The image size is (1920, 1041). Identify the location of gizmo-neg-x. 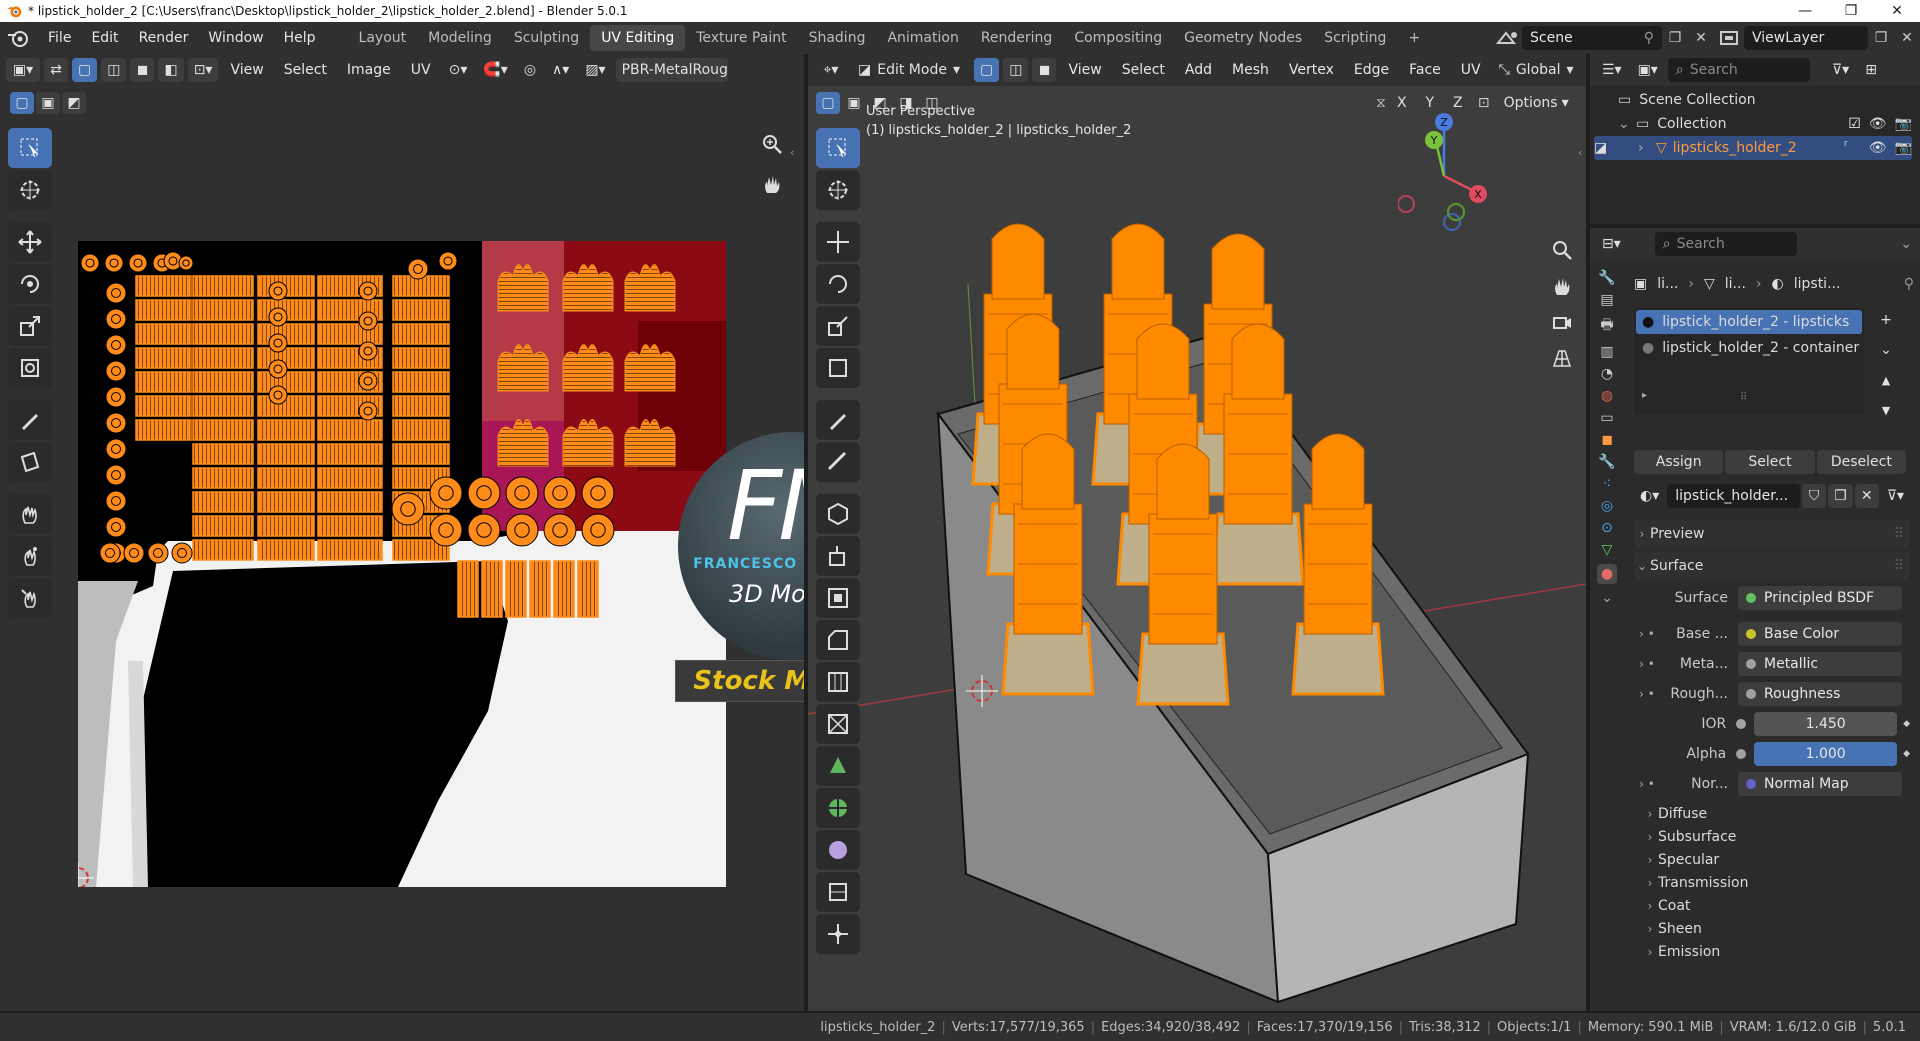
(1406, 204).